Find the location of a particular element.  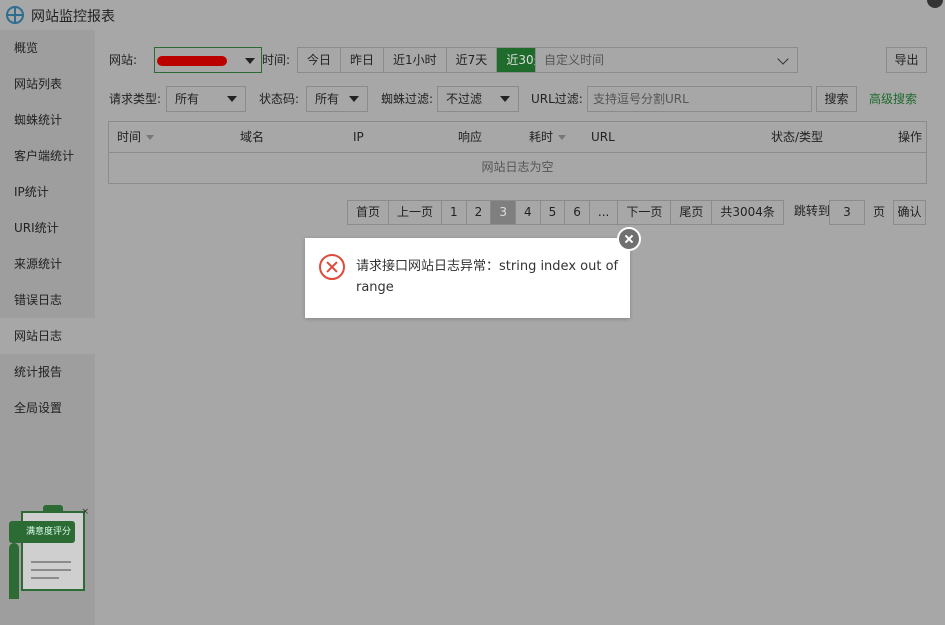

total-count: 共3004条 is located at coordinates (747, 212).